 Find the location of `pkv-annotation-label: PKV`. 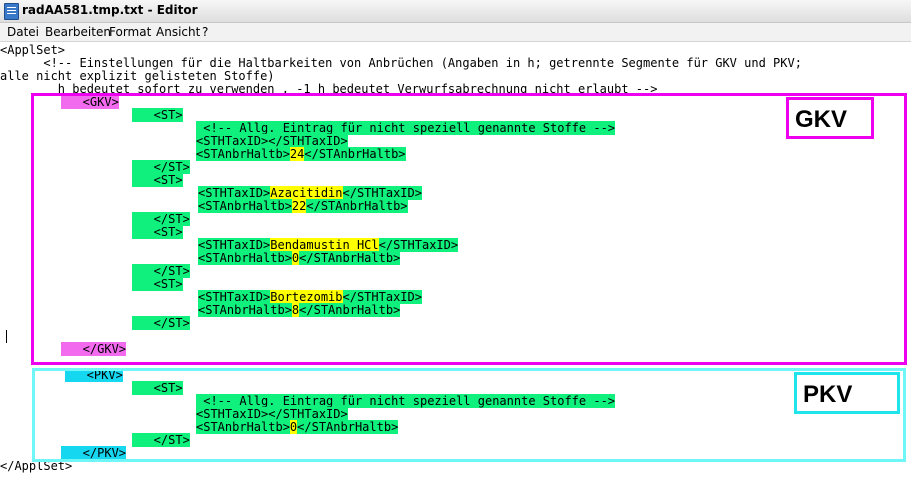

pkv-annotation-label: PKV is located at coordinates (847, 393).